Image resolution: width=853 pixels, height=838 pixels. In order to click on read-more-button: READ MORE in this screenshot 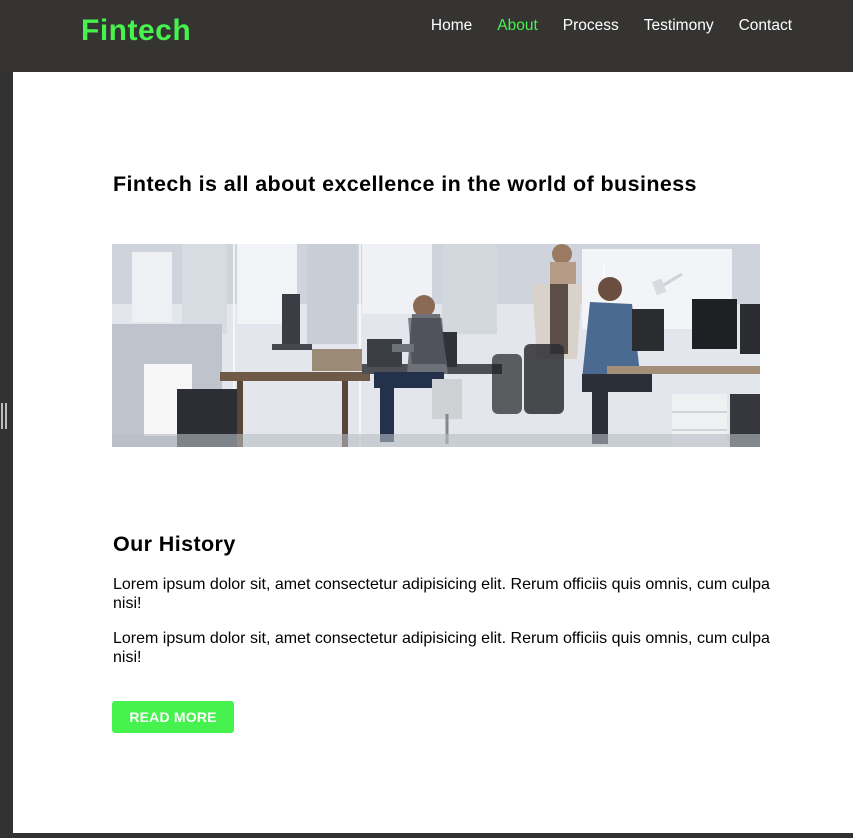, I will do `click(173, 717)`.